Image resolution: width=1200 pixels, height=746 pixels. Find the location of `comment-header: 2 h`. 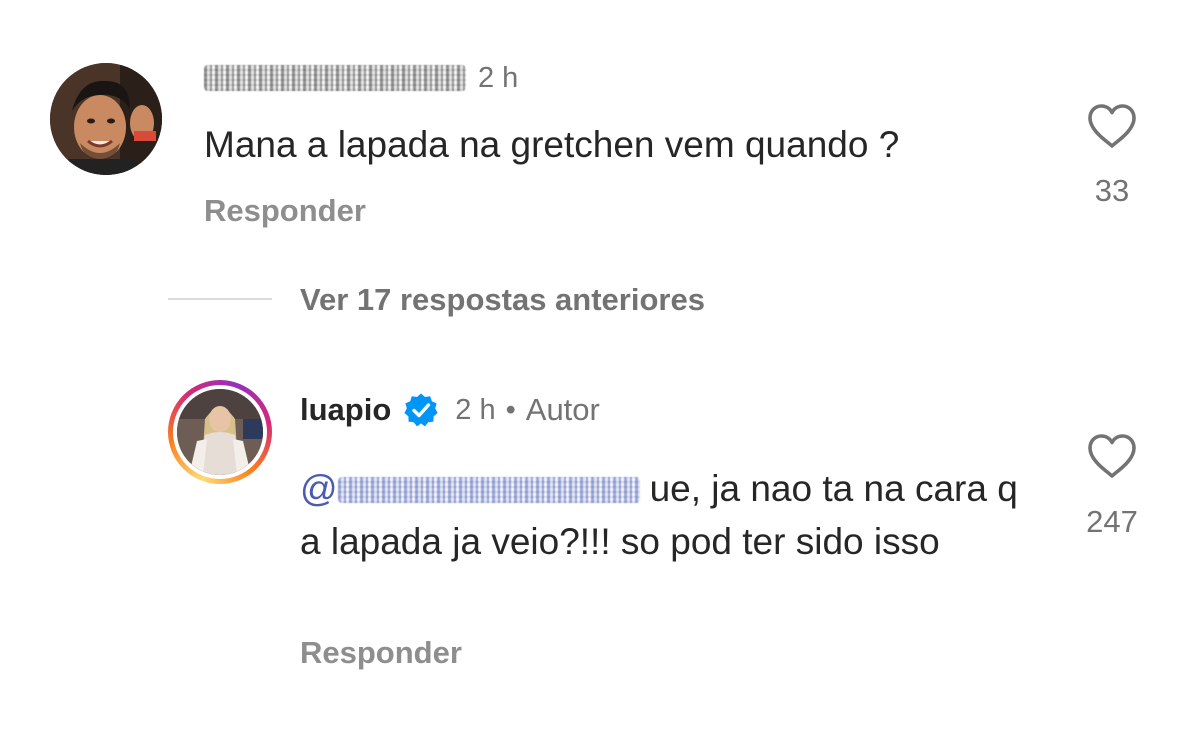

comment-header: 2 h is located at coordinates (361, 78).